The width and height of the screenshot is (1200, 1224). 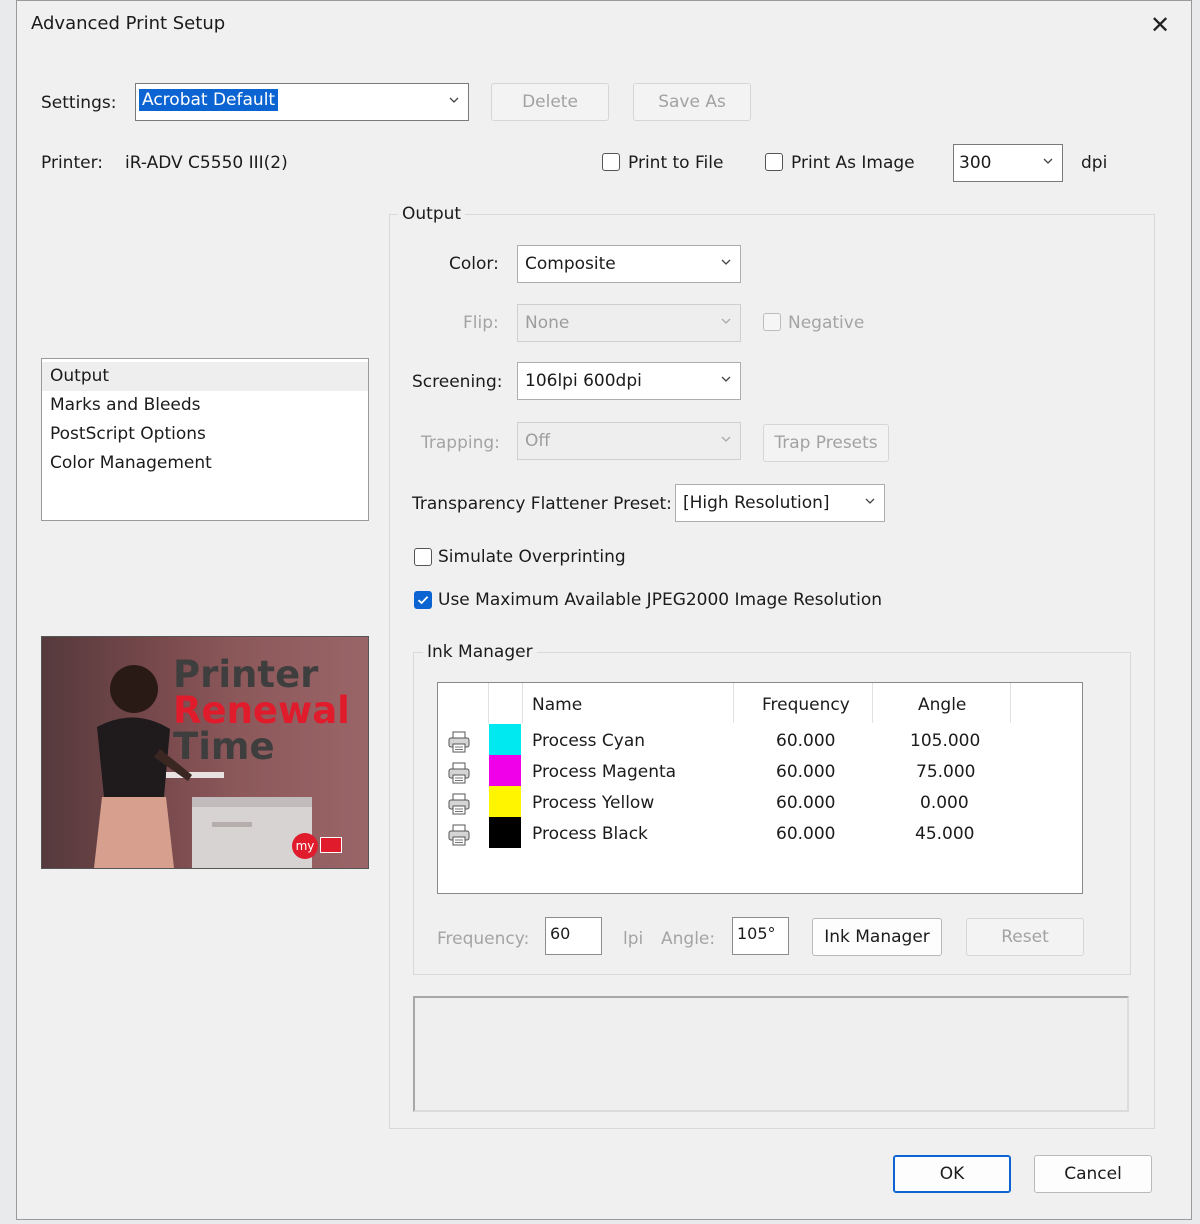 I want to click on trapping-select: Off, so click(x=629, y=441).